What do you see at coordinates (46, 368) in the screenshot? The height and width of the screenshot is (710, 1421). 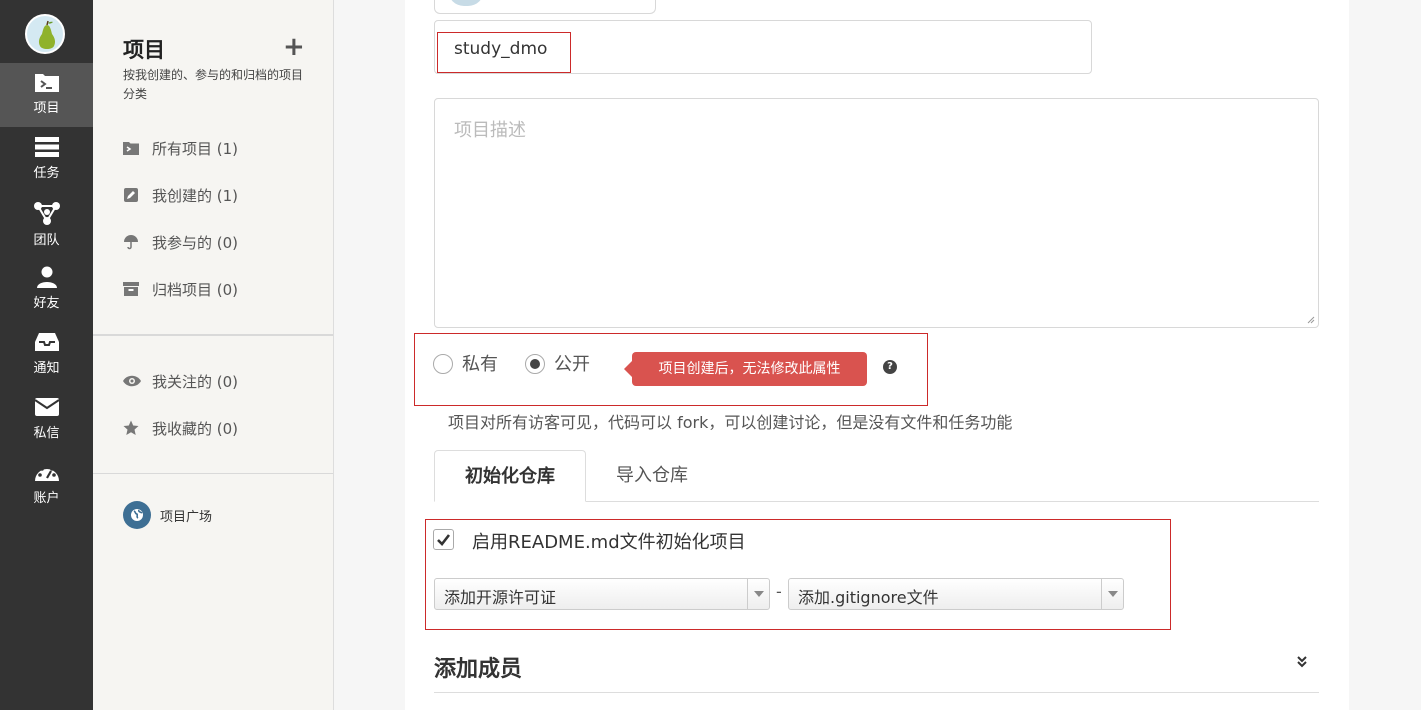 I see `rail-label: 通知` at bounding box center [46, 368].